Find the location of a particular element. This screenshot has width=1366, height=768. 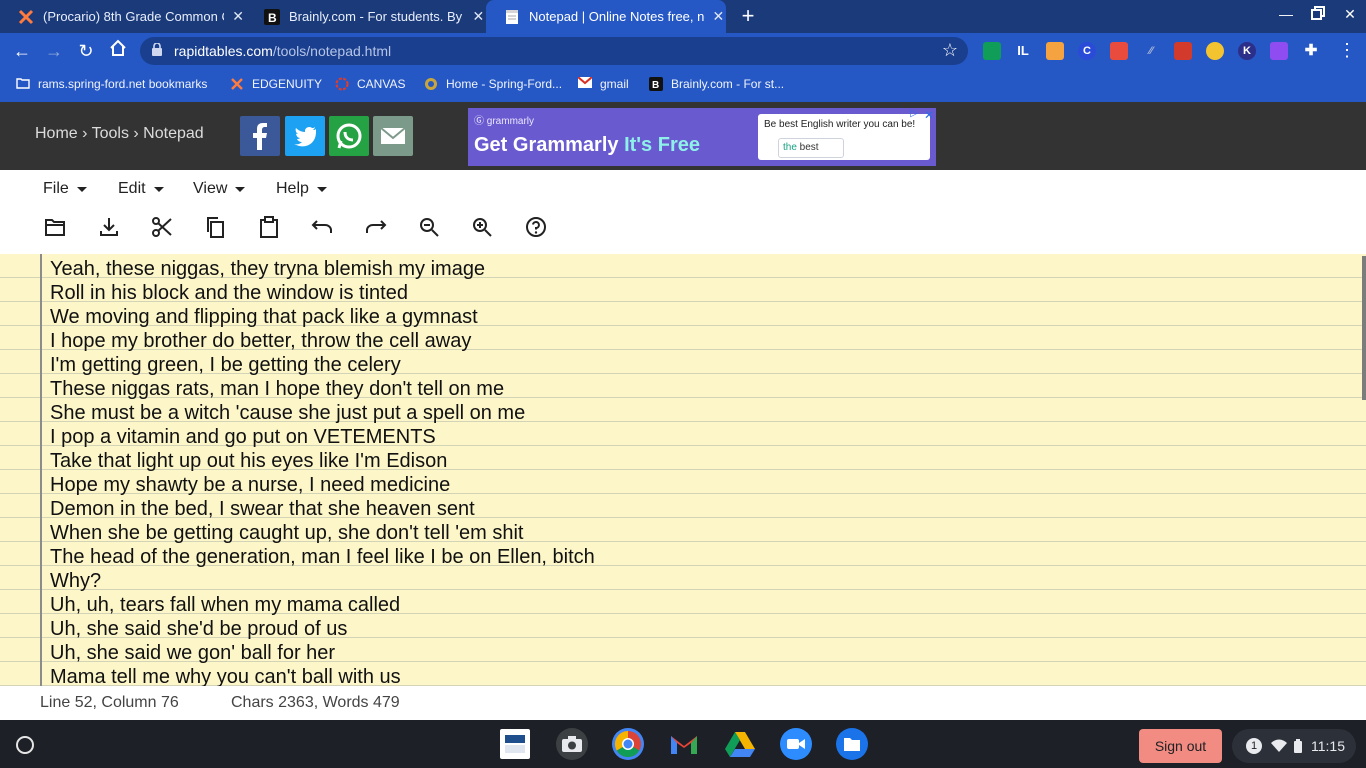

facebook-icon is located at coordinates (260, 136).